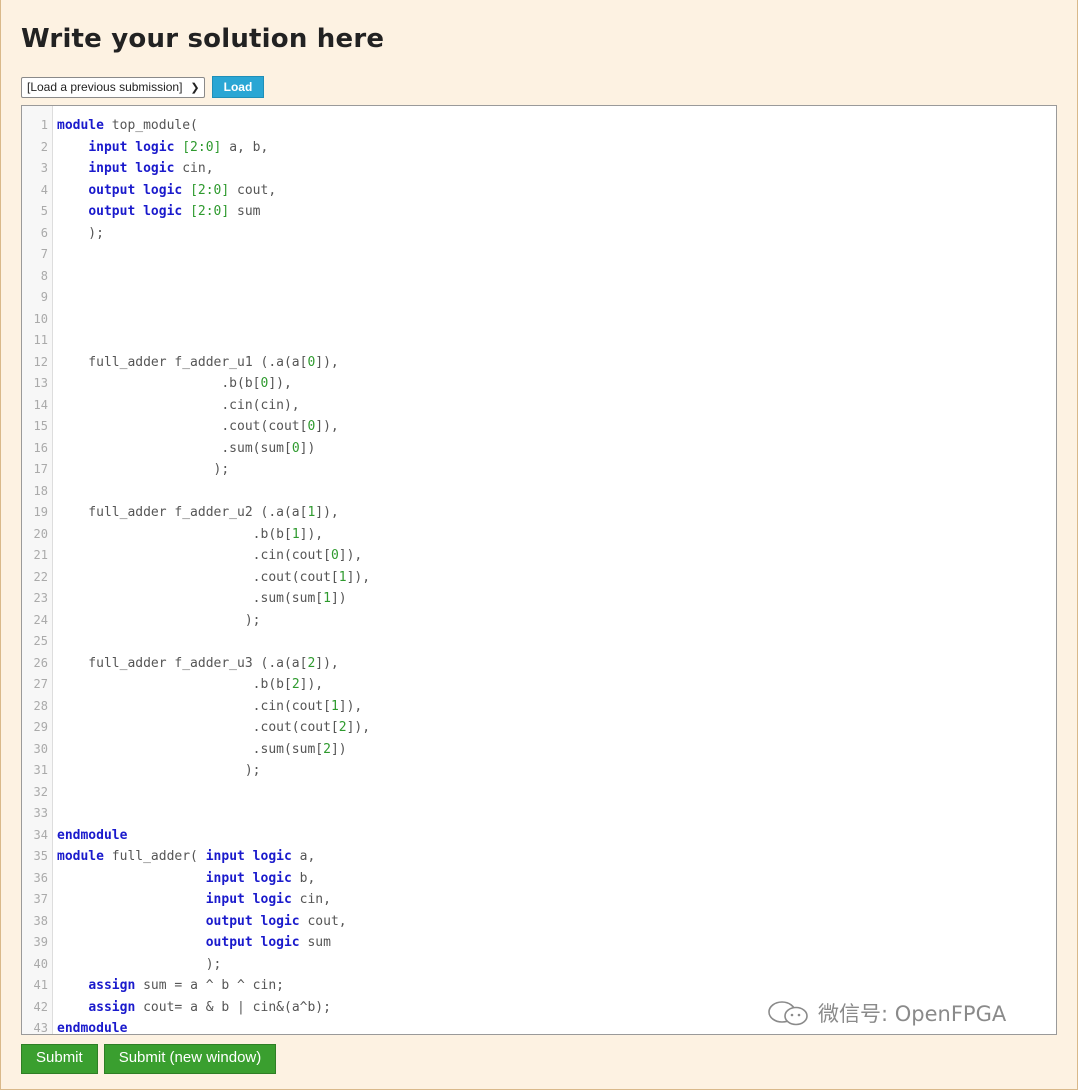  What do you see at coordinates (539, 255) in the screenshot?
I see `code-line: 7` at bounding box center [539, 255].